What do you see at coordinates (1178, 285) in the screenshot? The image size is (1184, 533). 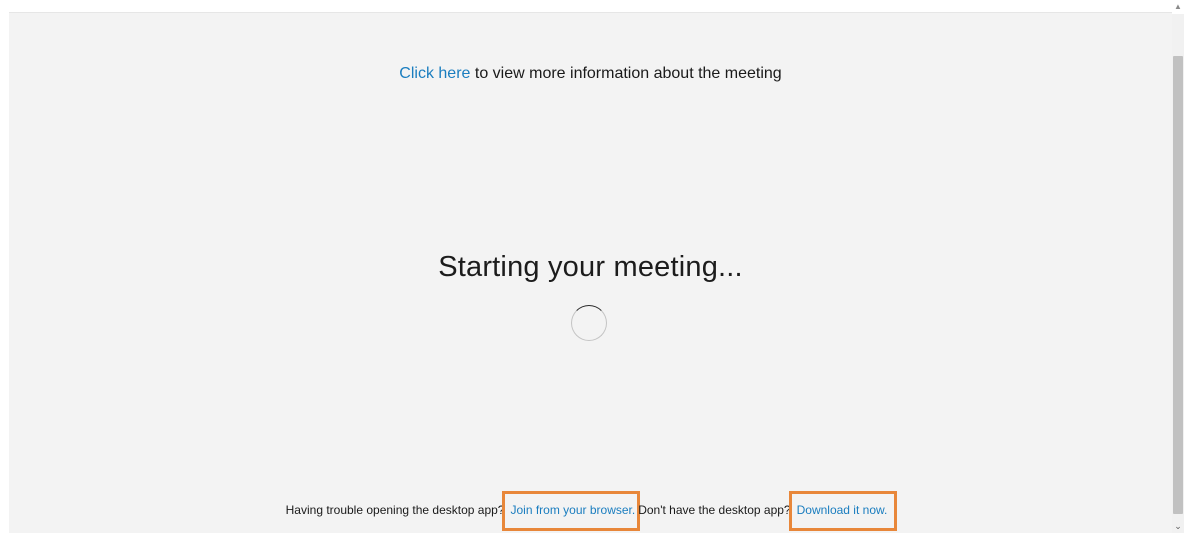 I see `scroll-thumb` at bounding box center [1178, 285].